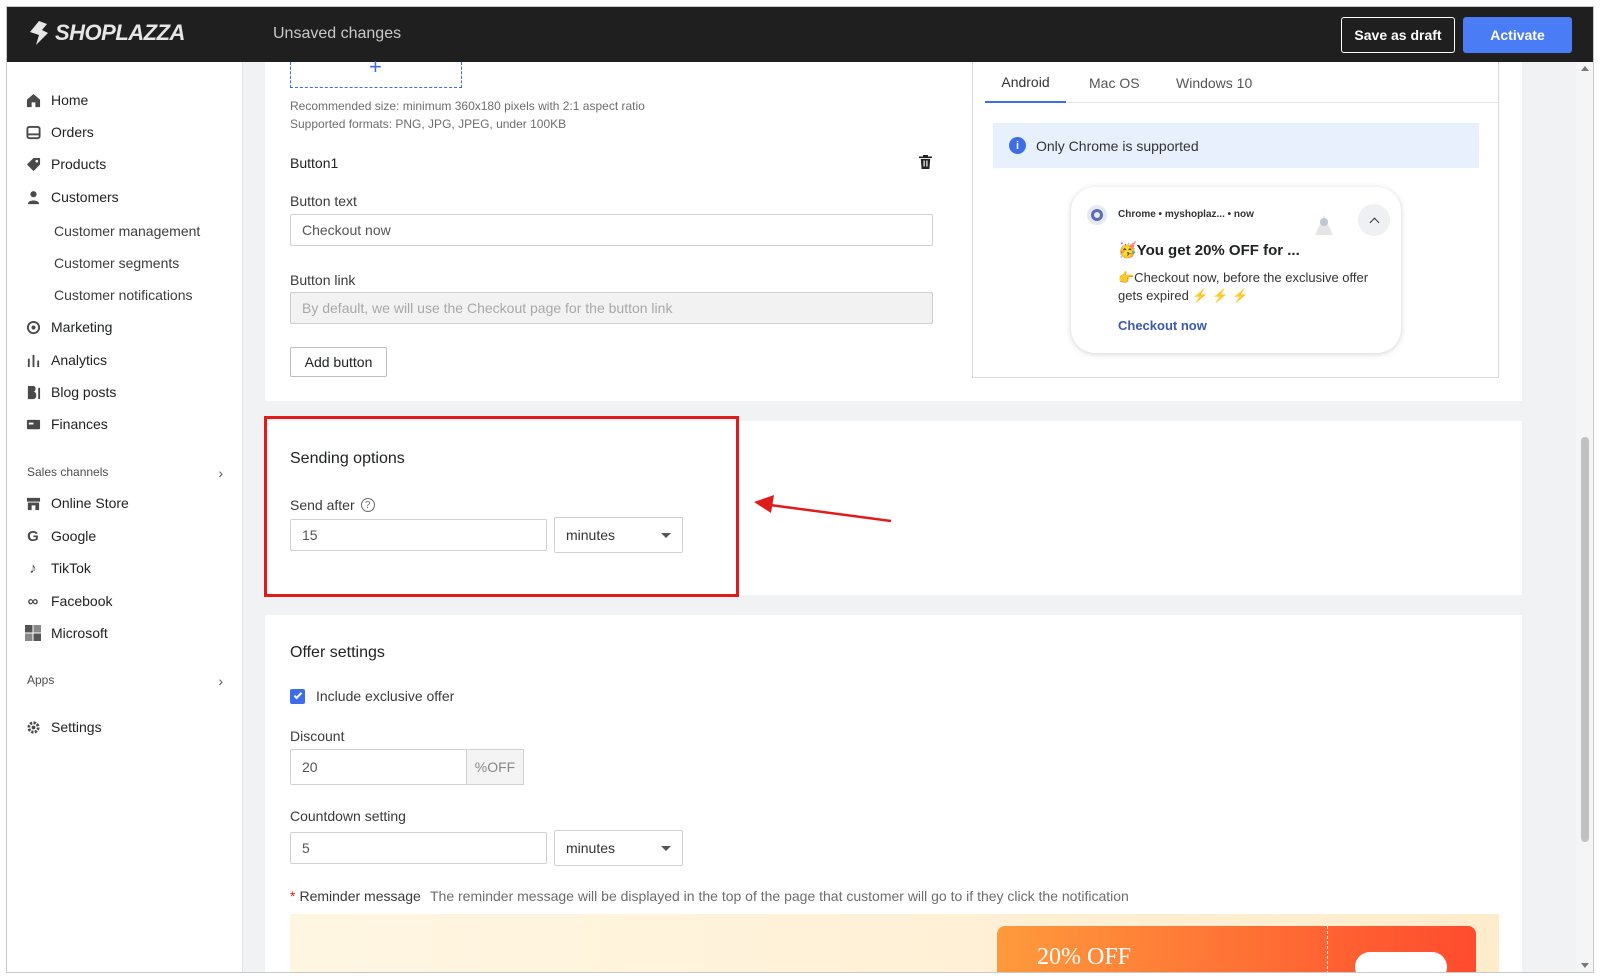 The width and height of the screenshot is (1600, 979). Describe the element at coordinates (58, 568) in the screenshot. I see `sidebar-item-tiktok: ♪ TikTok` at that location.